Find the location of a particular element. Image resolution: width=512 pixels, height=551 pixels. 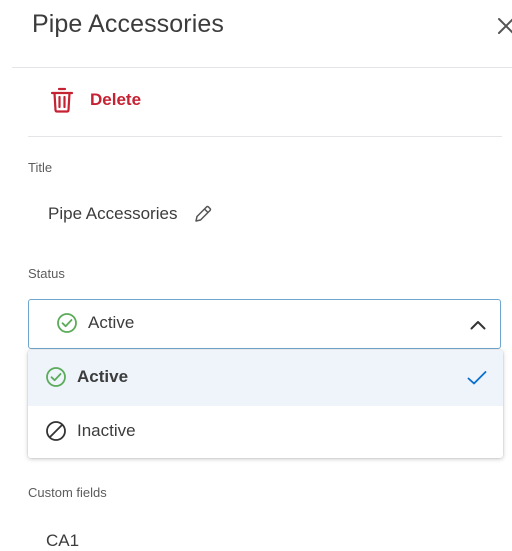

status-label: Status is located at coordinates (46, 273).